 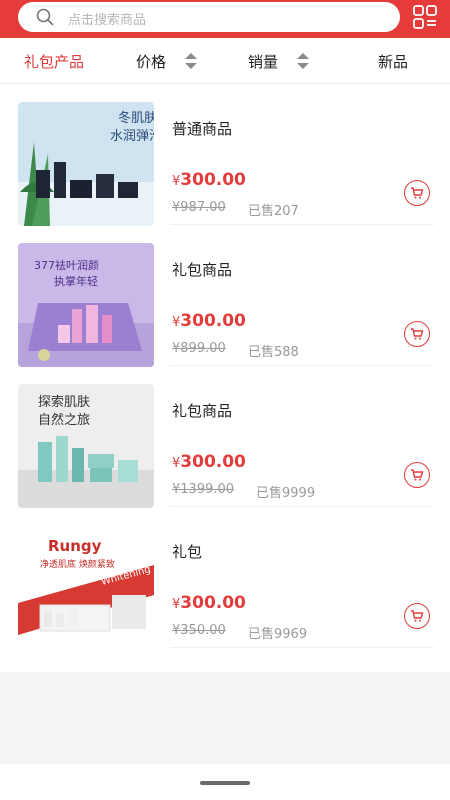 I want to click on tab-new: 新品, so click(x=393, y=61).